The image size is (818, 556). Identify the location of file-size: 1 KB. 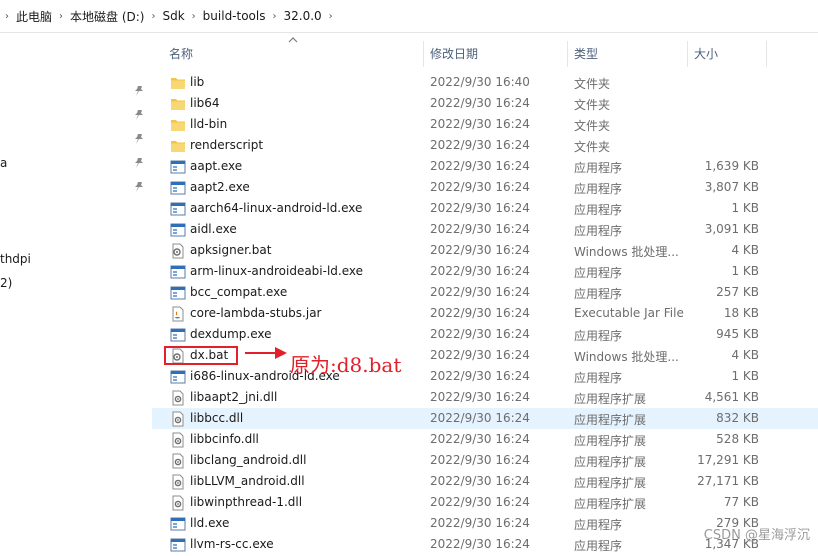
(745, 208).